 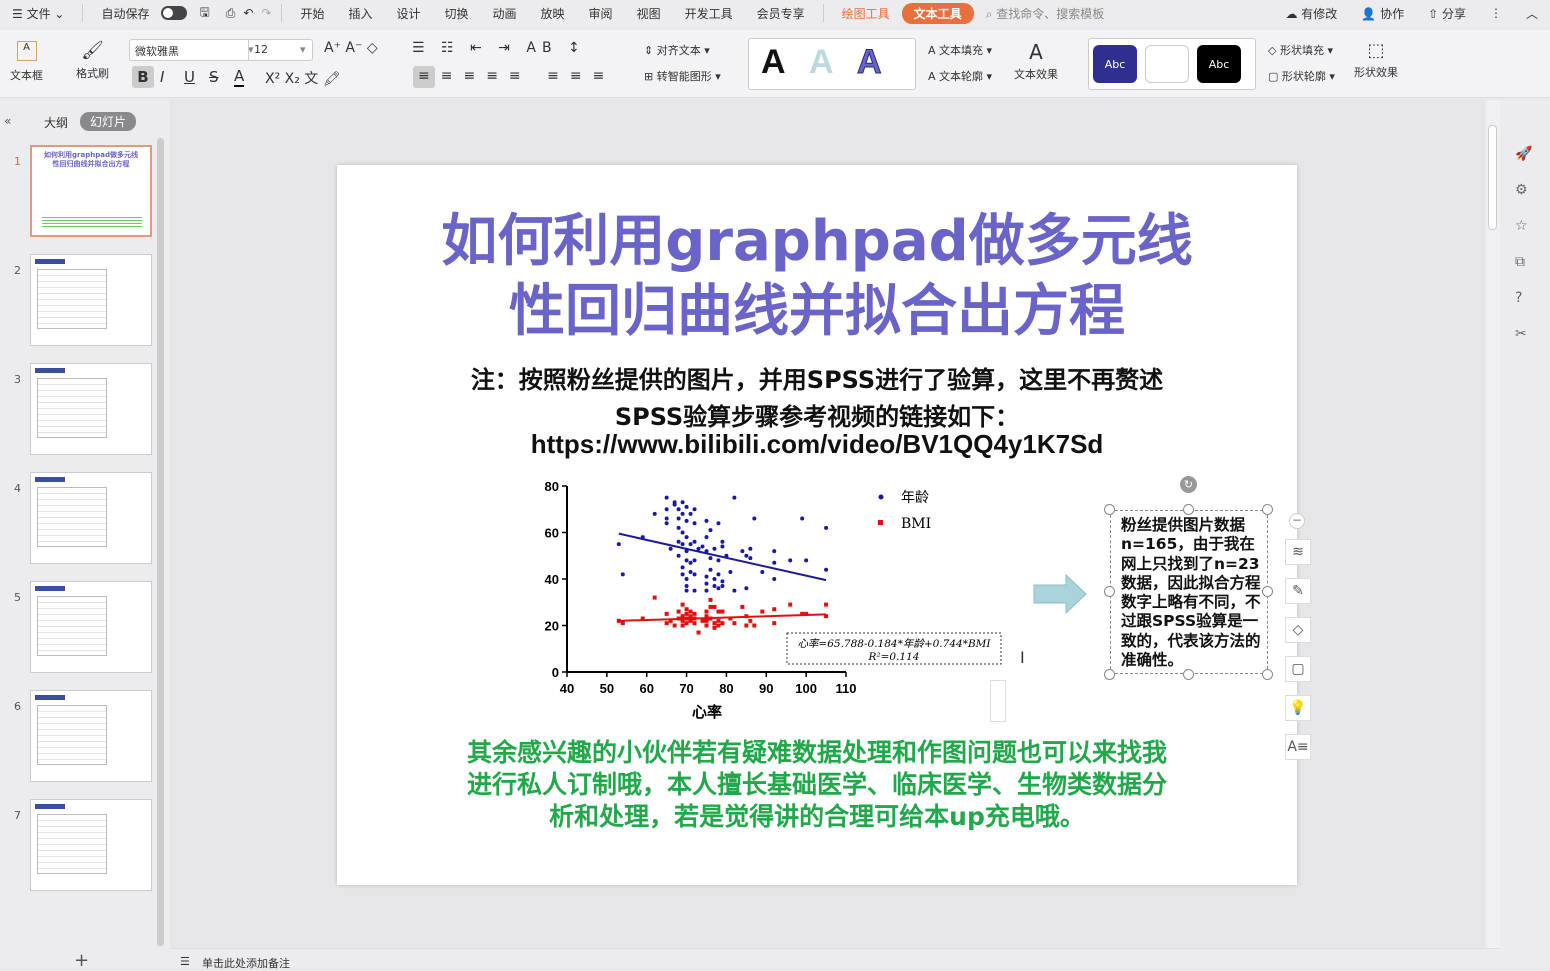 What do you see at coordinates (261, 49) in the screenshot?
I see `font-size: 12` at bounding box center [261, 49].